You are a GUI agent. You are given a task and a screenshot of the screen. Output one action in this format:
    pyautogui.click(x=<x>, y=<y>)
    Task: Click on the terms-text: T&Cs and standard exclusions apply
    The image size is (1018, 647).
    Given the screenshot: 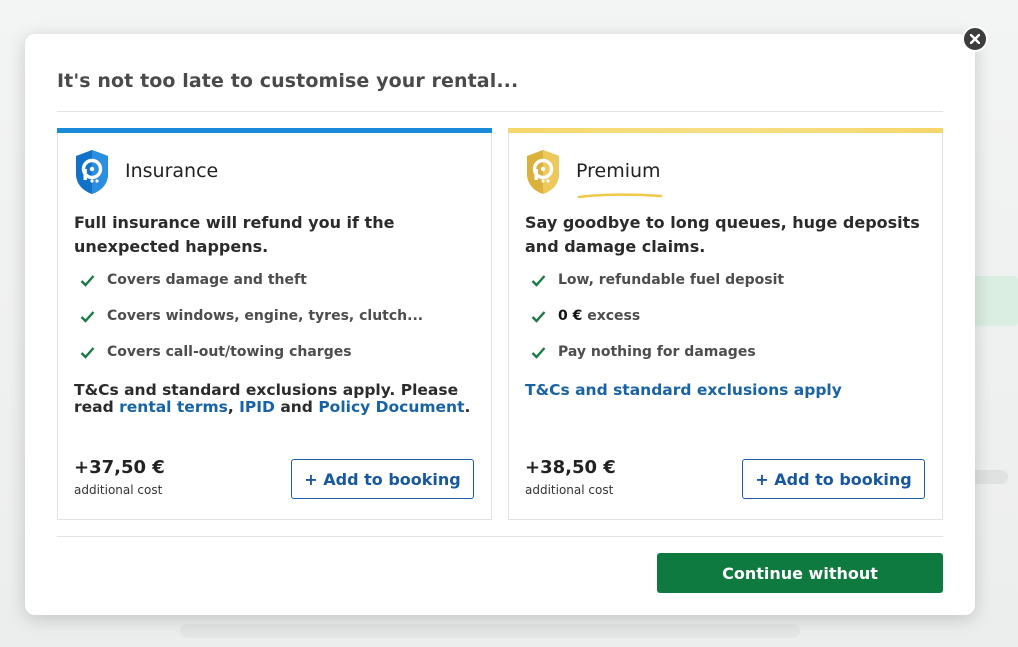 What is the action you would take?
    pyautogui.click(x=730, y=390)
    